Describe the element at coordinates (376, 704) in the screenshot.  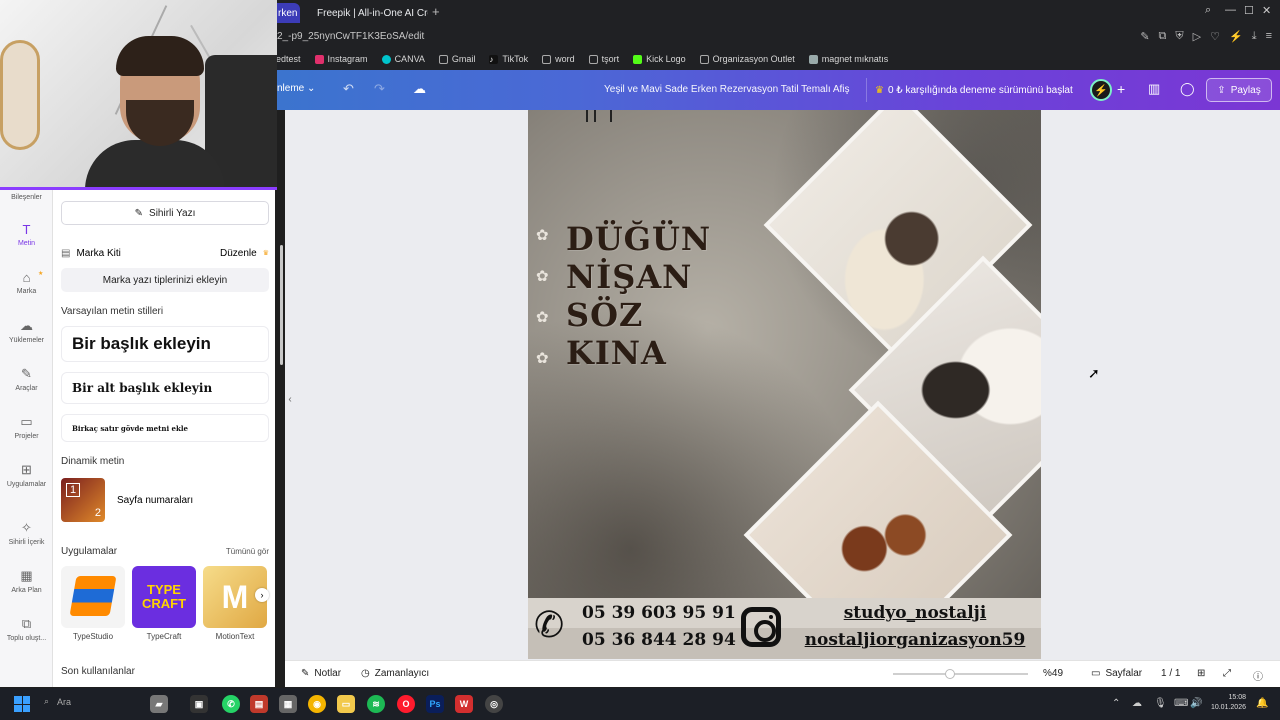
I see `spotify-icon: ≋` at that location.